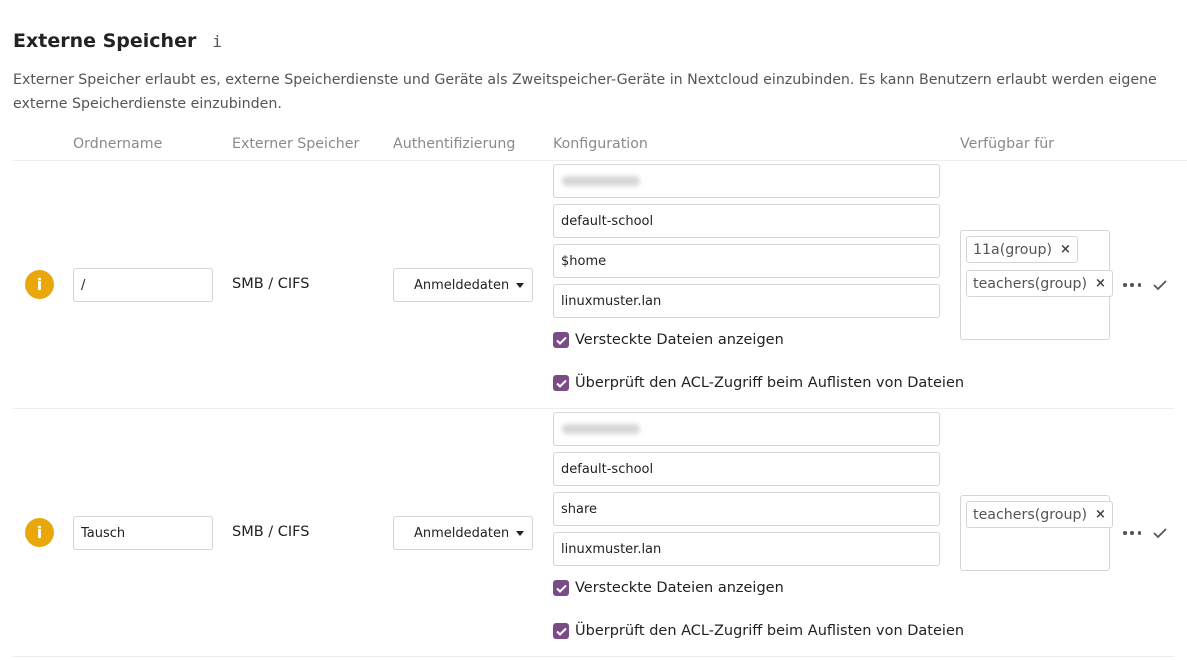 Image resolution: width=1187 pixels, height=660 pixels. Describe the element at coordinates (593, 656) in the screenshot. I see `row-divider` at that location.